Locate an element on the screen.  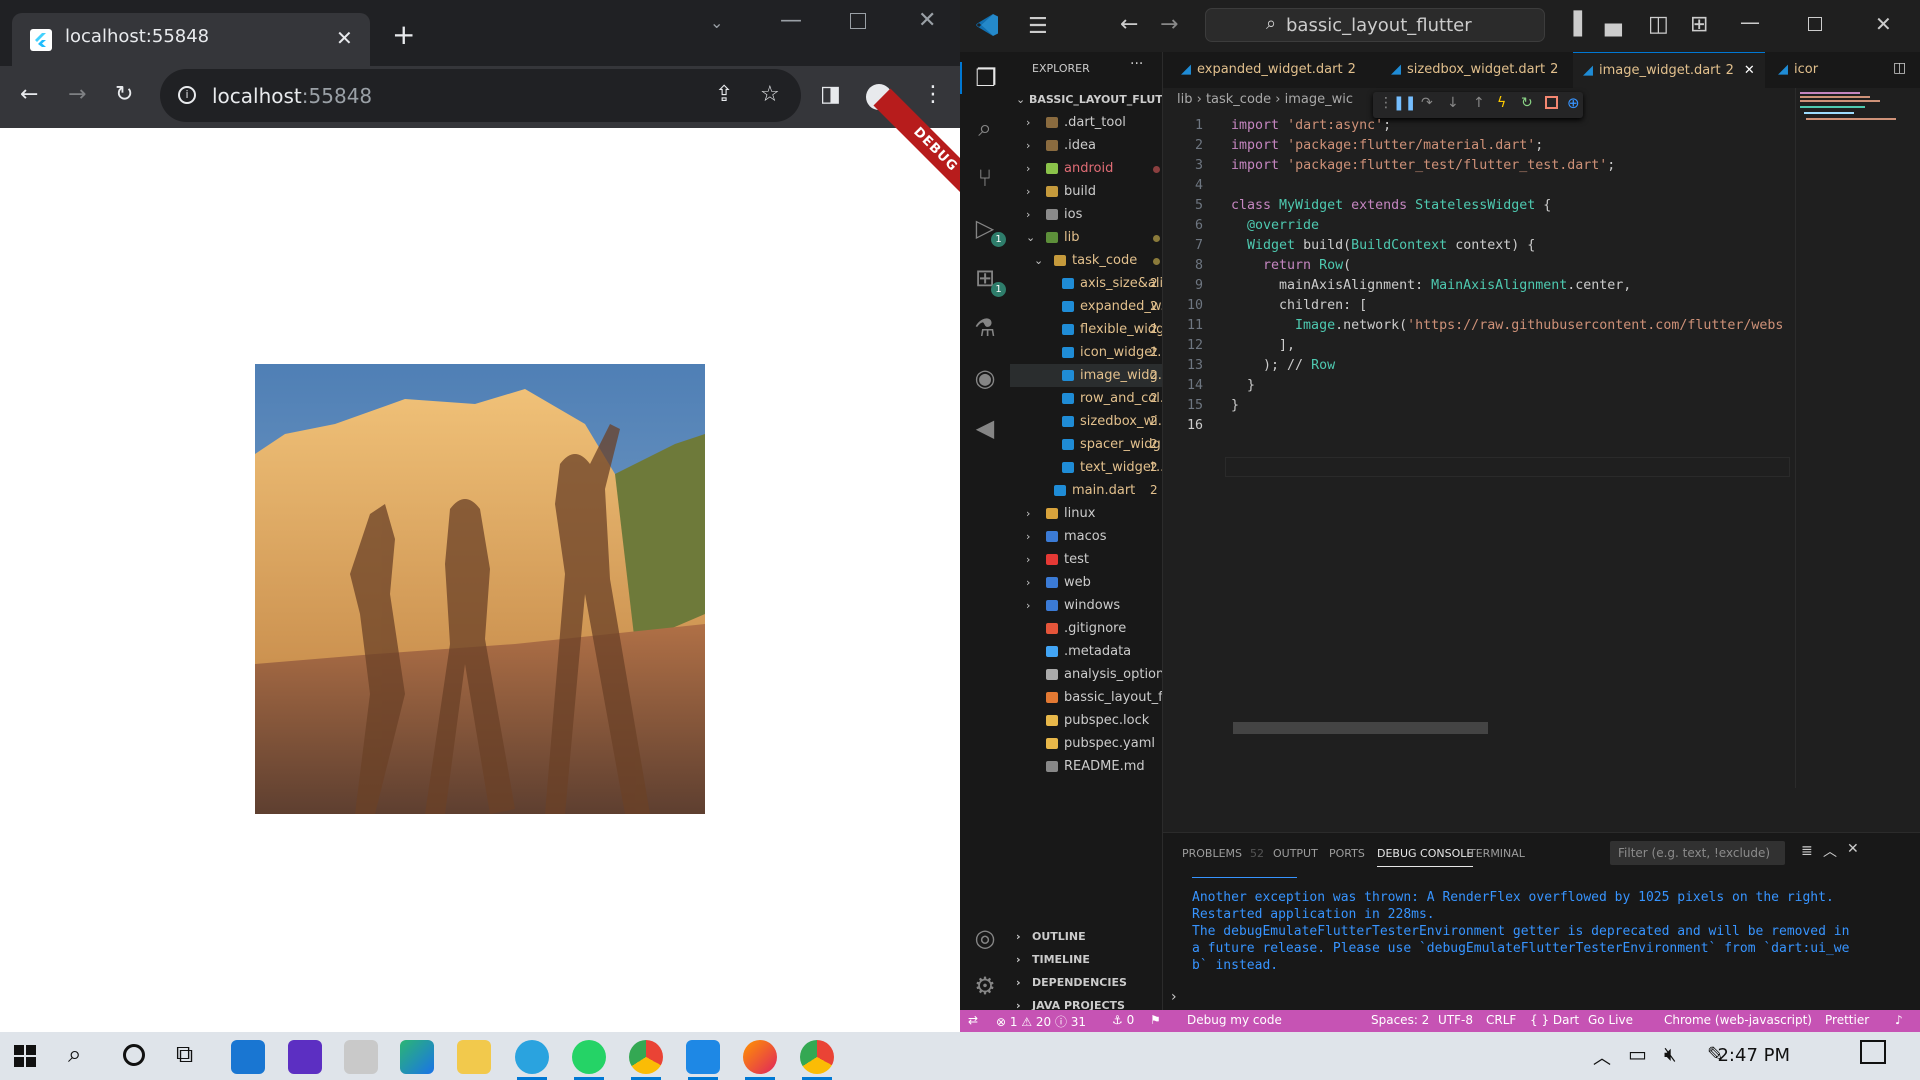
taskbar-search-icon: ⌕ is located at coordinates (74, 1054).